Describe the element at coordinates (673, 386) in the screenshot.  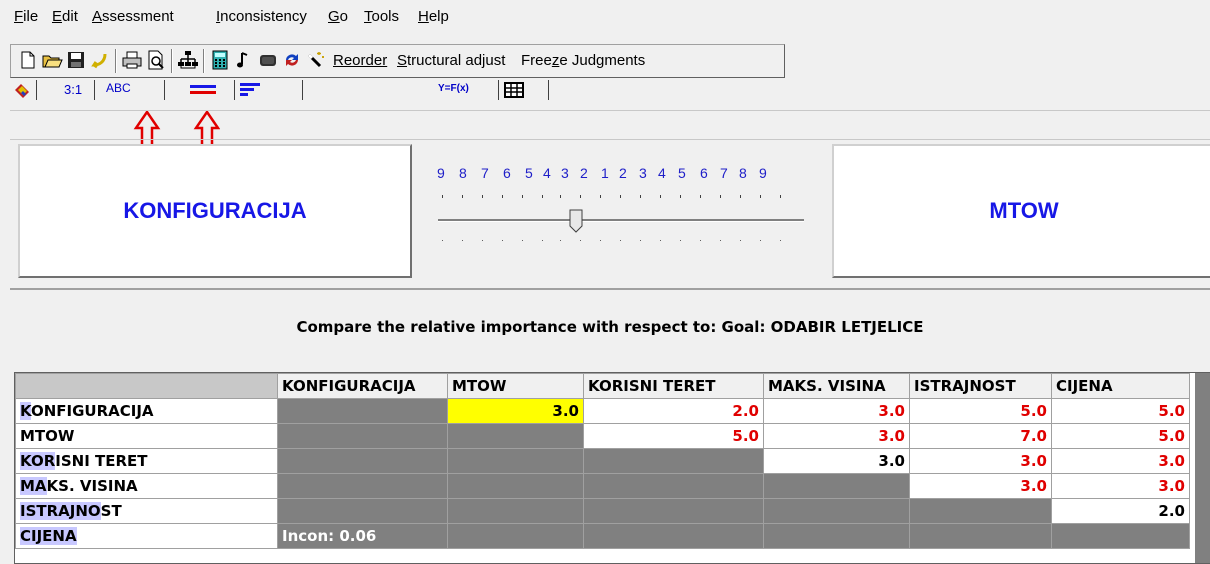
I see `column-header: KORISNI TERET` at that location.